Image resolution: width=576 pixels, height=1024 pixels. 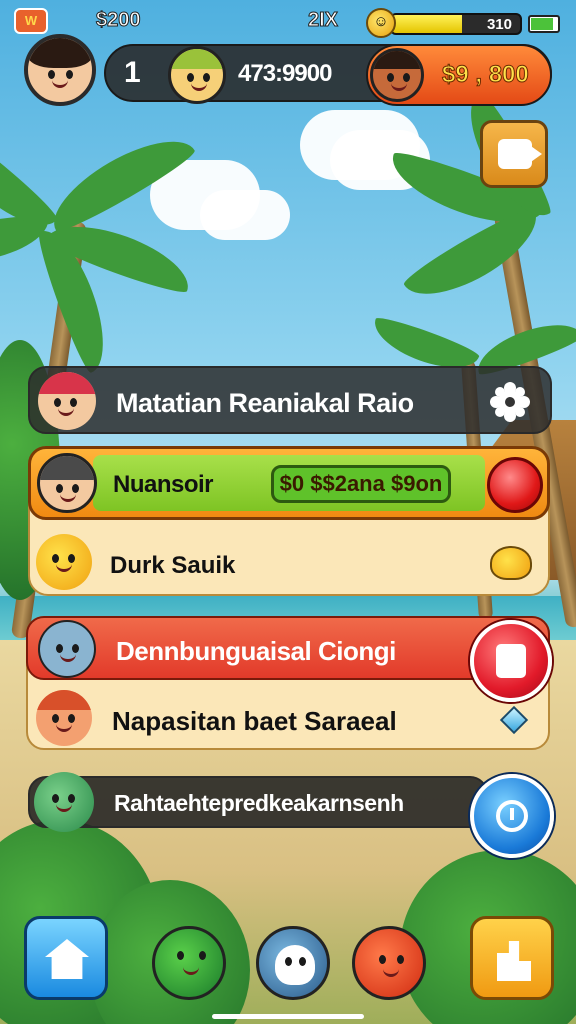 I want to click on score-value: 473:9900, so click(x=285, y=73).